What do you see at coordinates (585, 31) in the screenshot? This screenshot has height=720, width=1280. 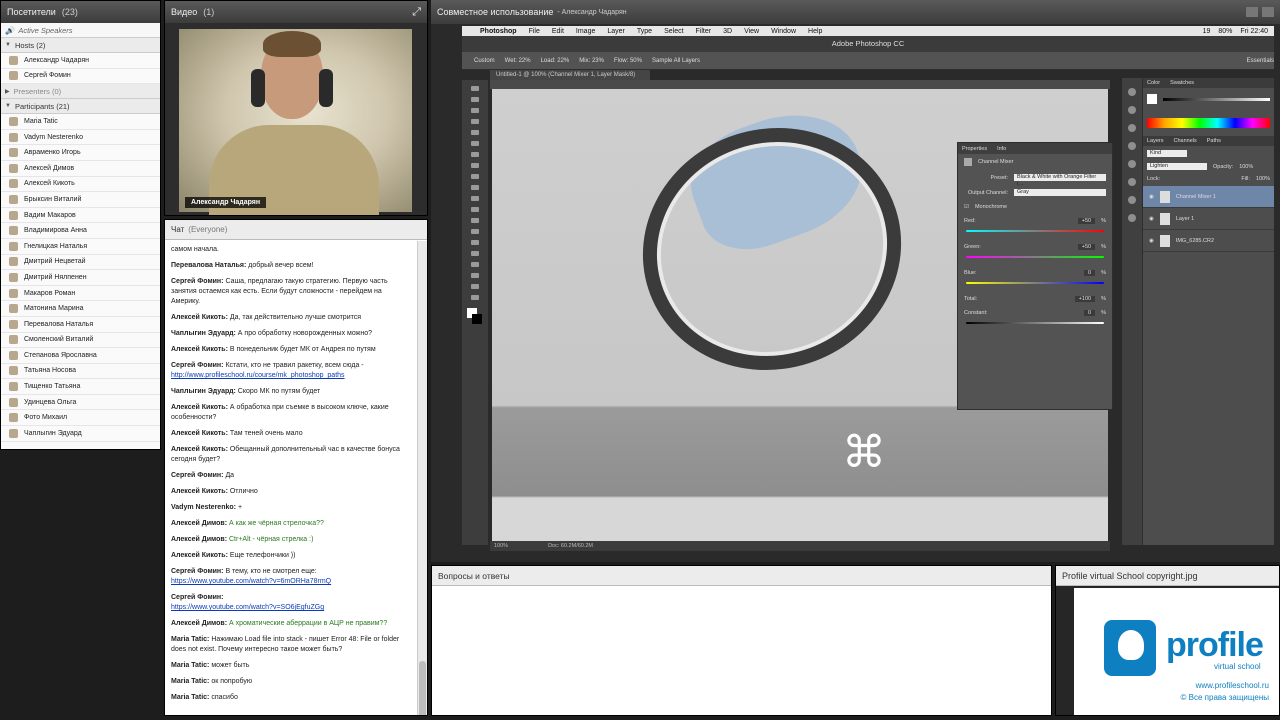 I see `mac-menu-item: Image` at bounding box center [585, 31].